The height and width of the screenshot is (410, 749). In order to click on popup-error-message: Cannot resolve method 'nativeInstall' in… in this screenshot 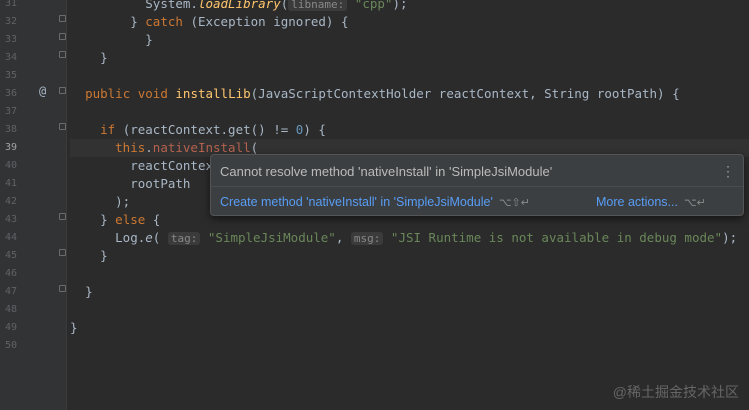, I will do `click(386, 171)`.